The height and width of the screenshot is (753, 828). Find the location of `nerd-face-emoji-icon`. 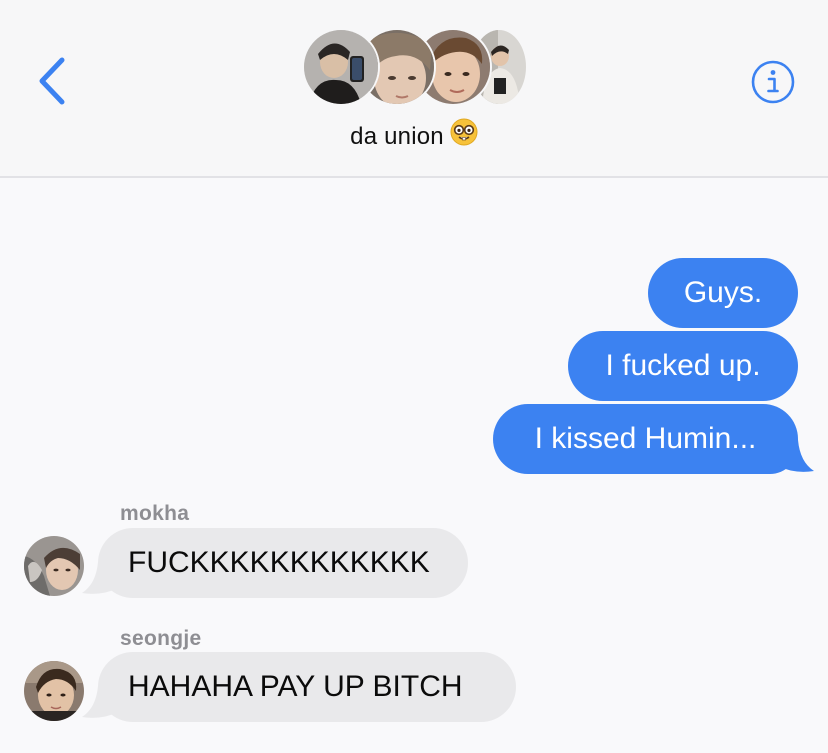

nerd-face-emoji-icon is located at coordinates (464, 135).